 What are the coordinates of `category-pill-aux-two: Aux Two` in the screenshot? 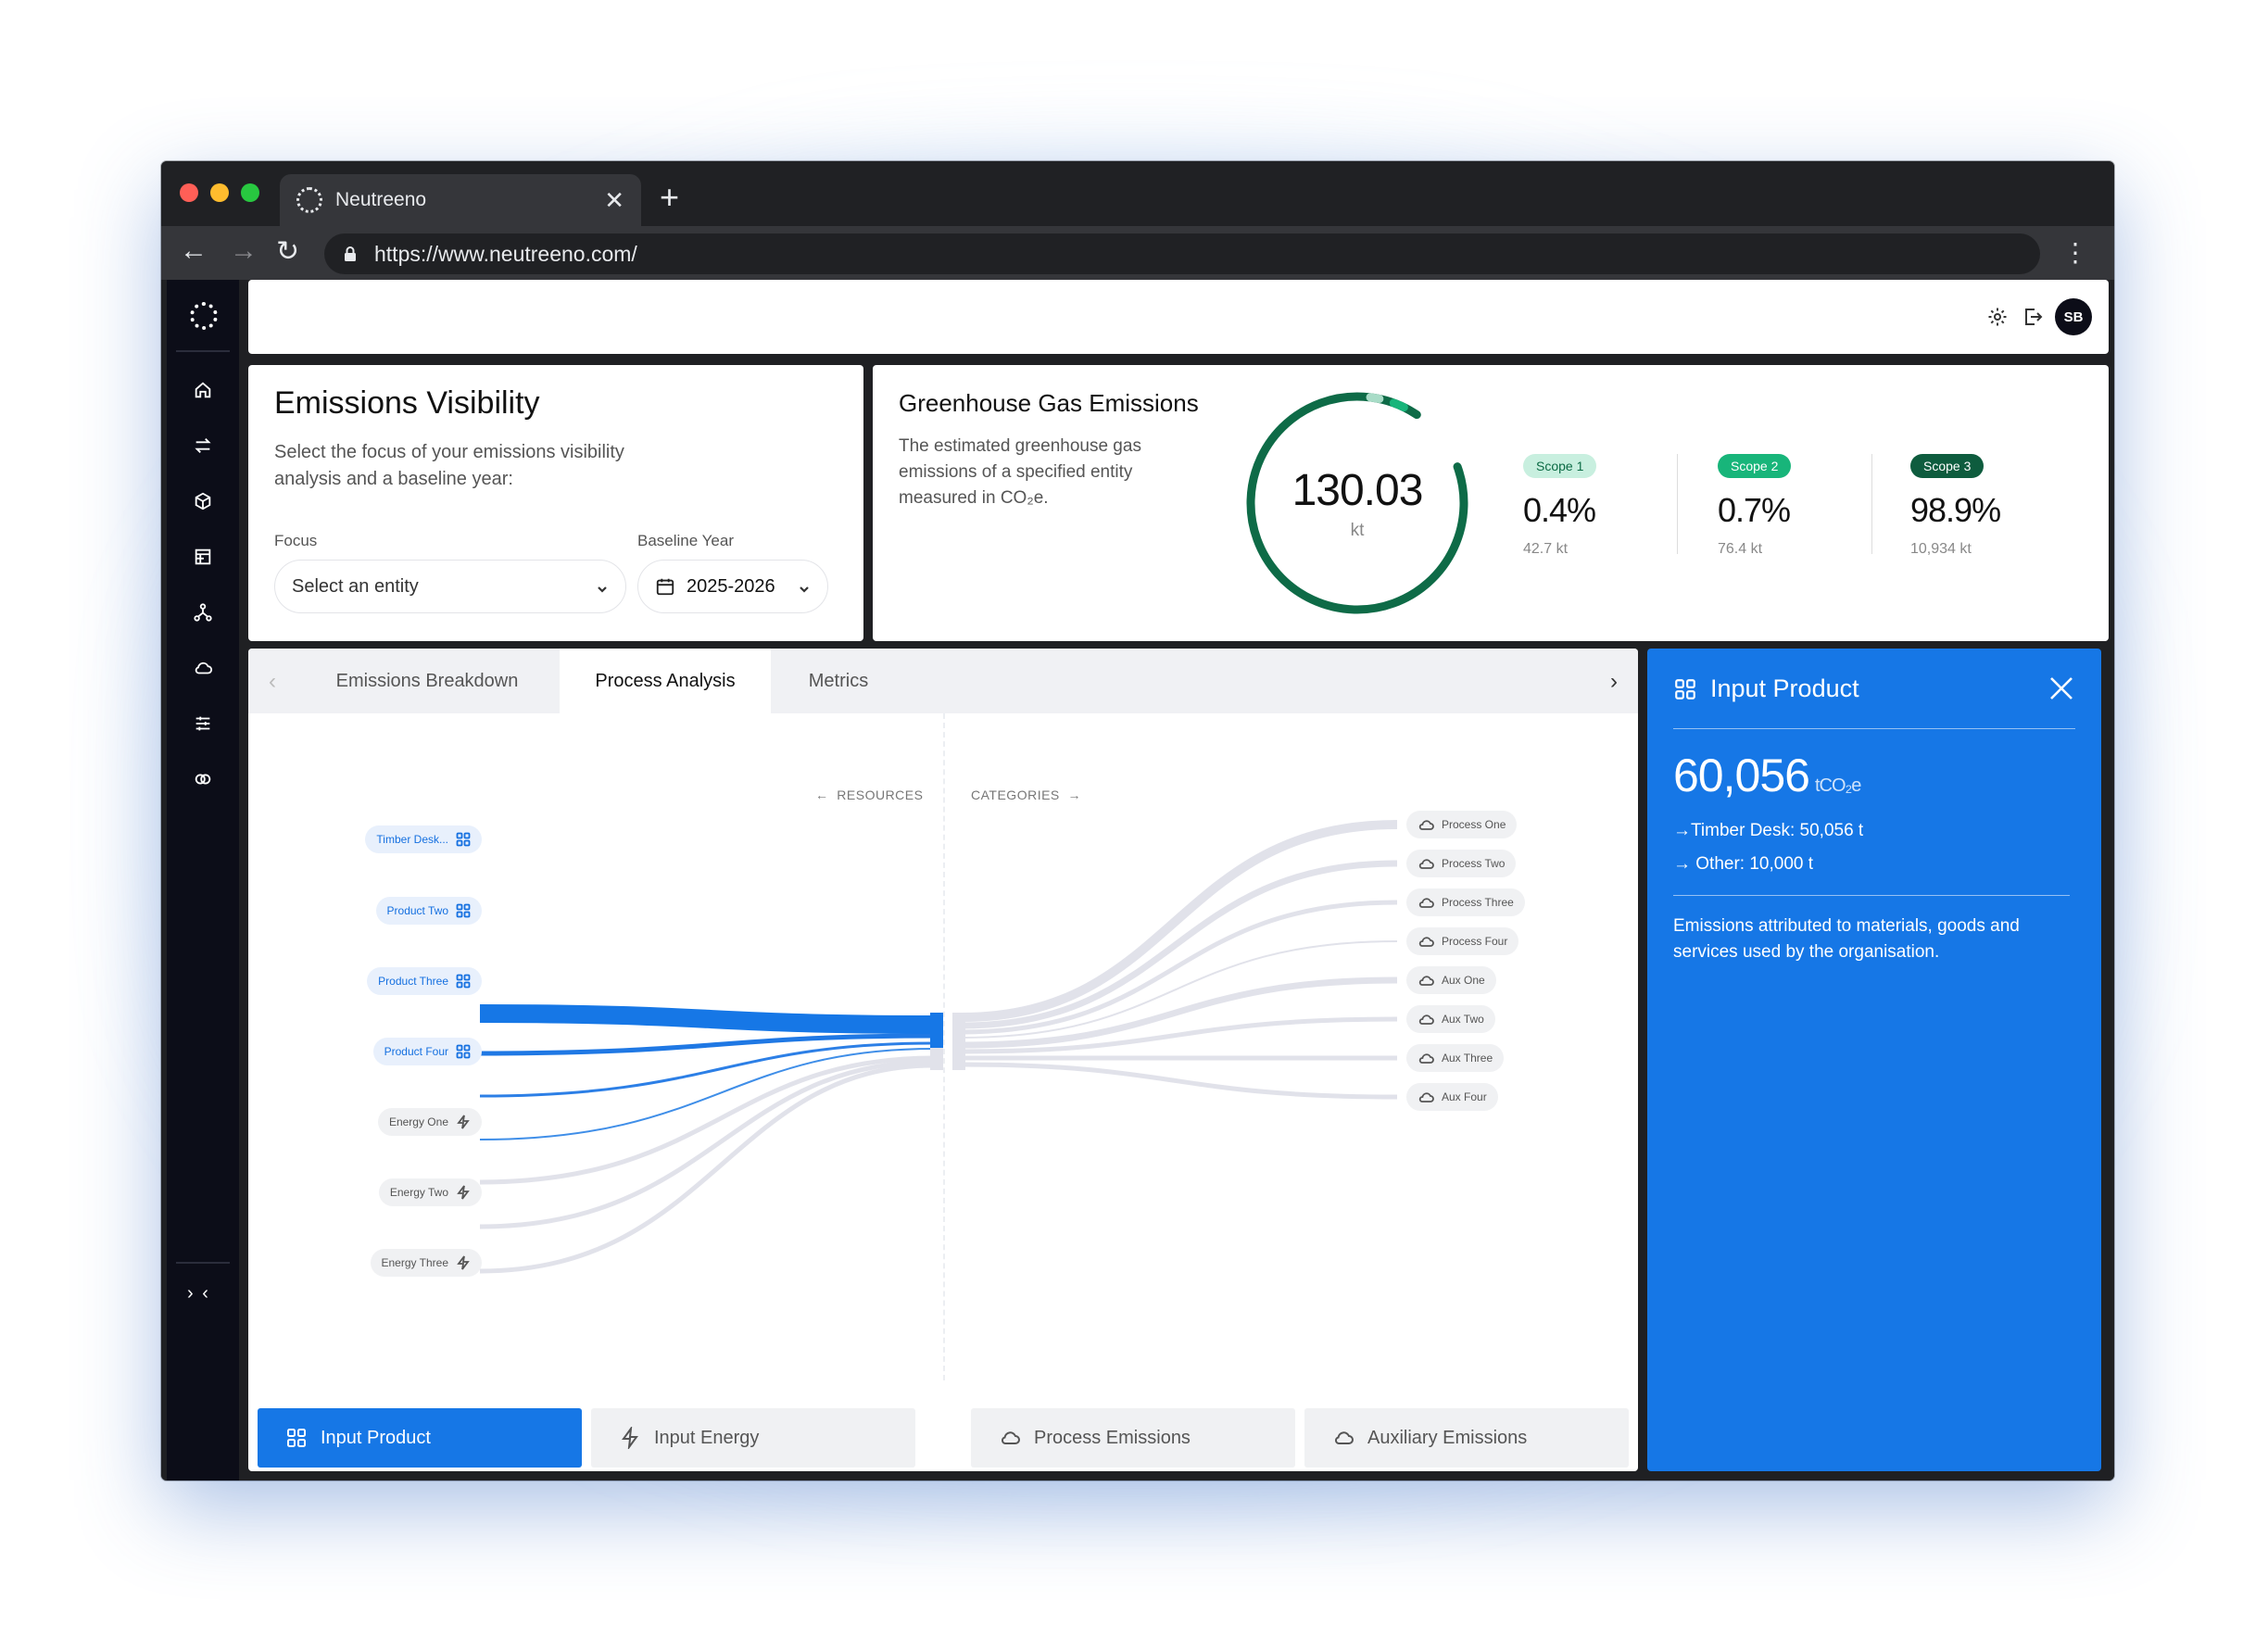 It's located at (1450, 1019).